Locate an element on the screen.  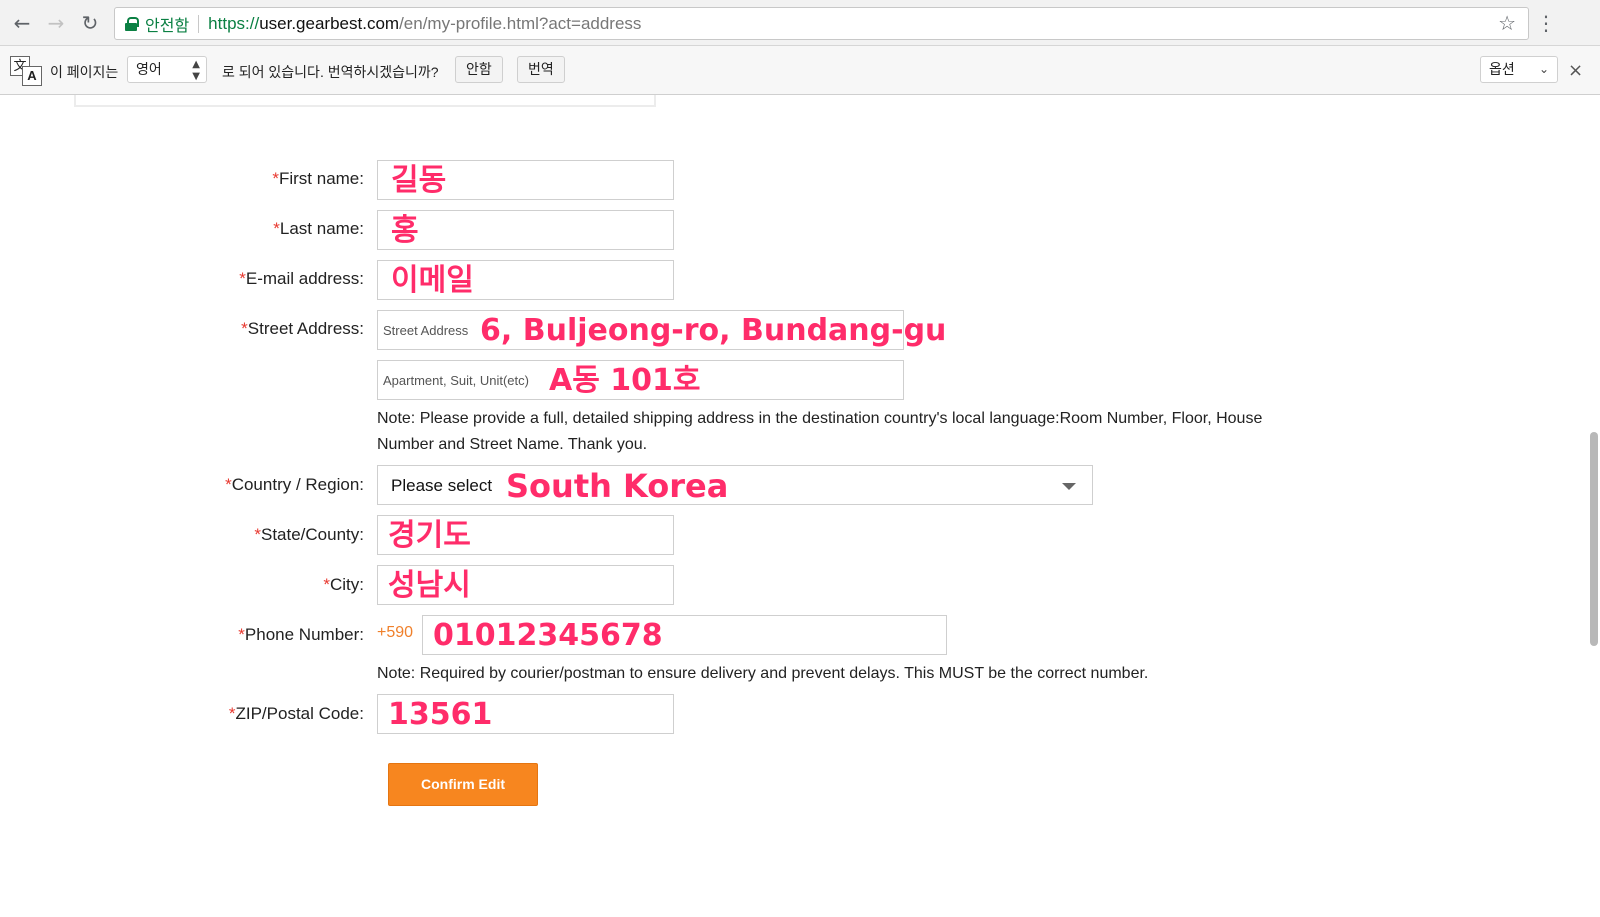
translate-suffix-text: 로 되어 있습니다. 번역하시겠습니까? is located at coordinates (330, 72).